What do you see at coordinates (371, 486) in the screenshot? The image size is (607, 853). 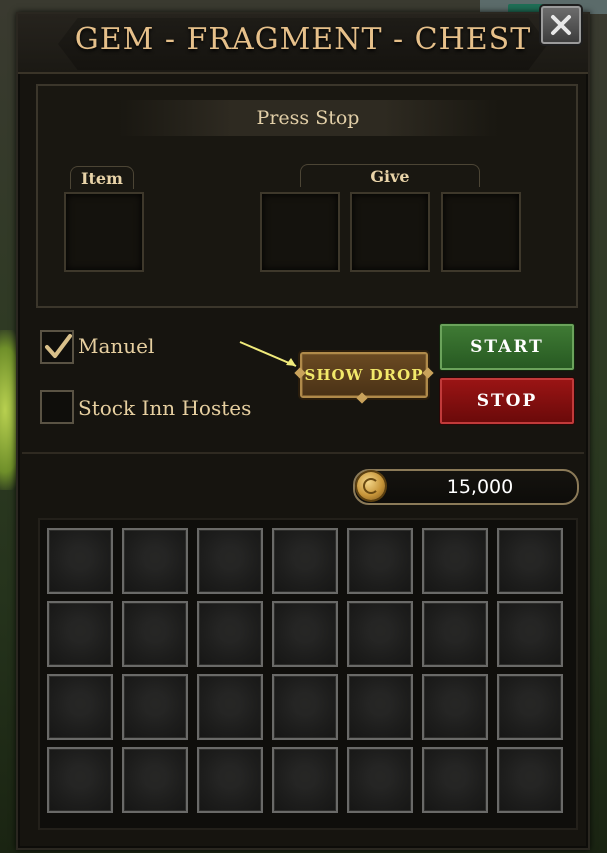 I see `coin-icon` at bounding box center [371, 486].